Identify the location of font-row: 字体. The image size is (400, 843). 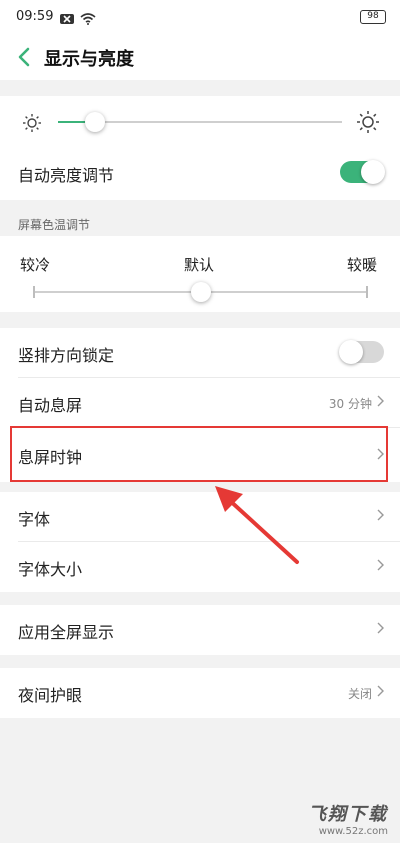
(200, 517).